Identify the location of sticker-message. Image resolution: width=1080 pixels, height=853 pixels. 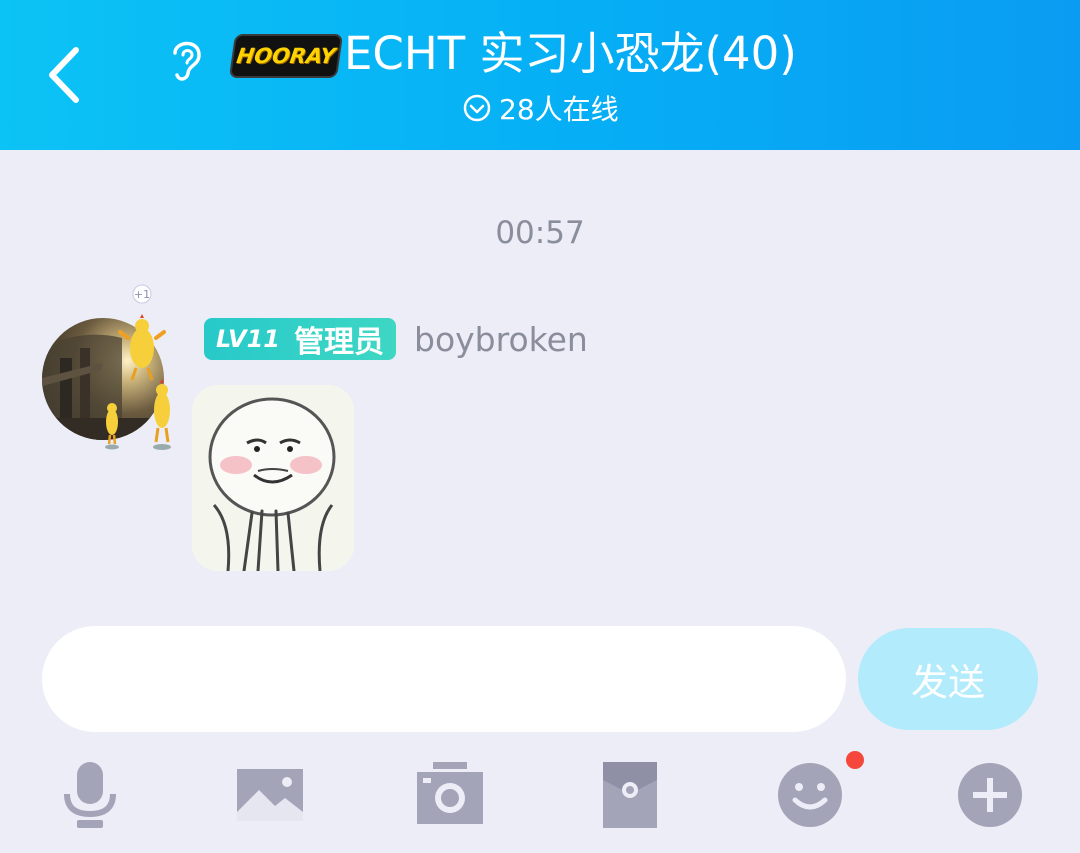
(273, 478).